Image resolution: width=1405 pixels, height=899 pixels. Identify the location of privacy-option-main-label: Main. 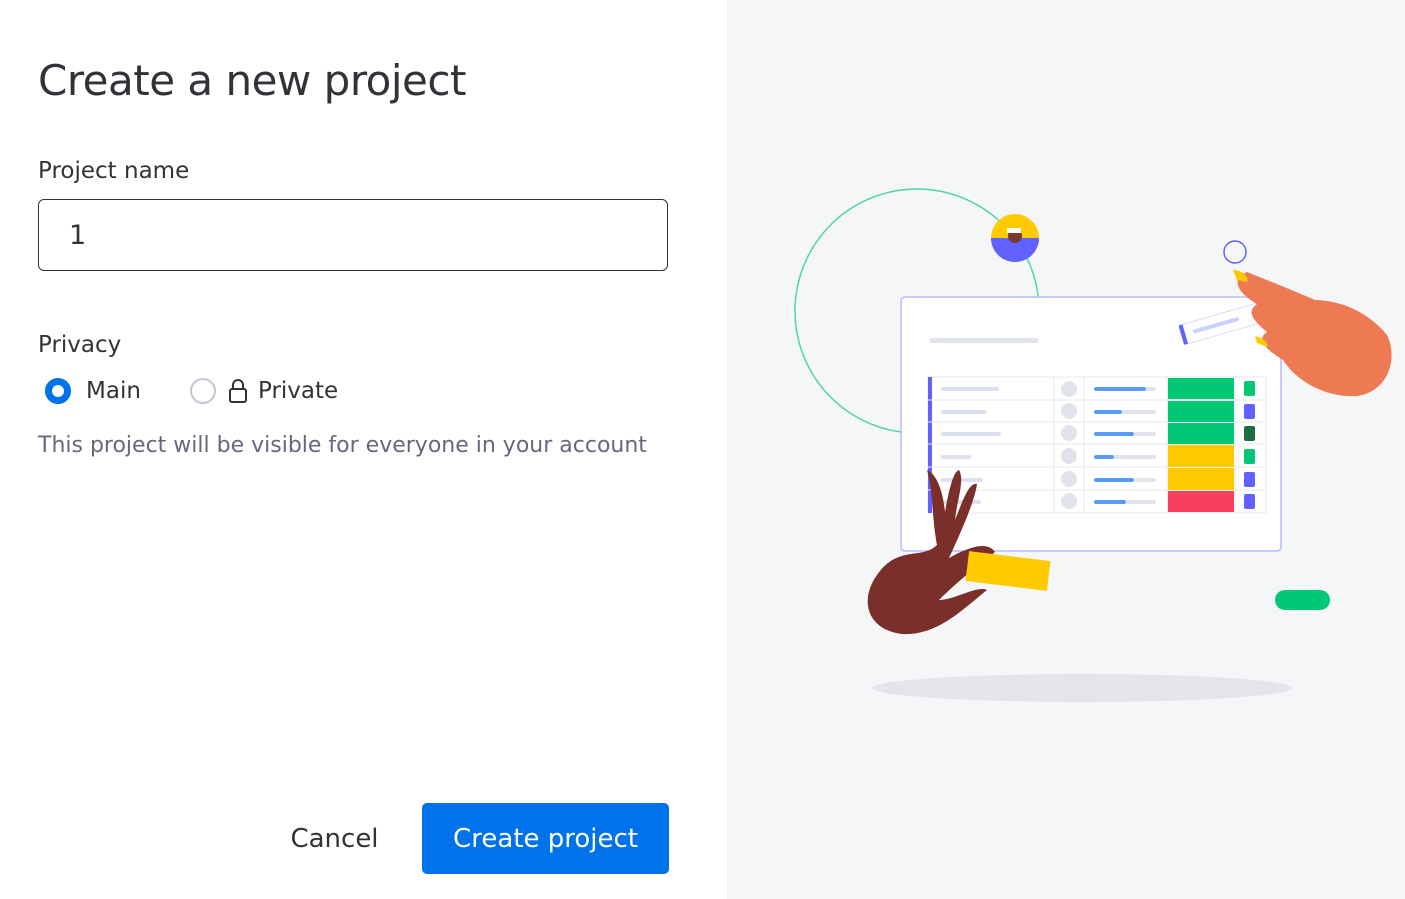
(113, 391).